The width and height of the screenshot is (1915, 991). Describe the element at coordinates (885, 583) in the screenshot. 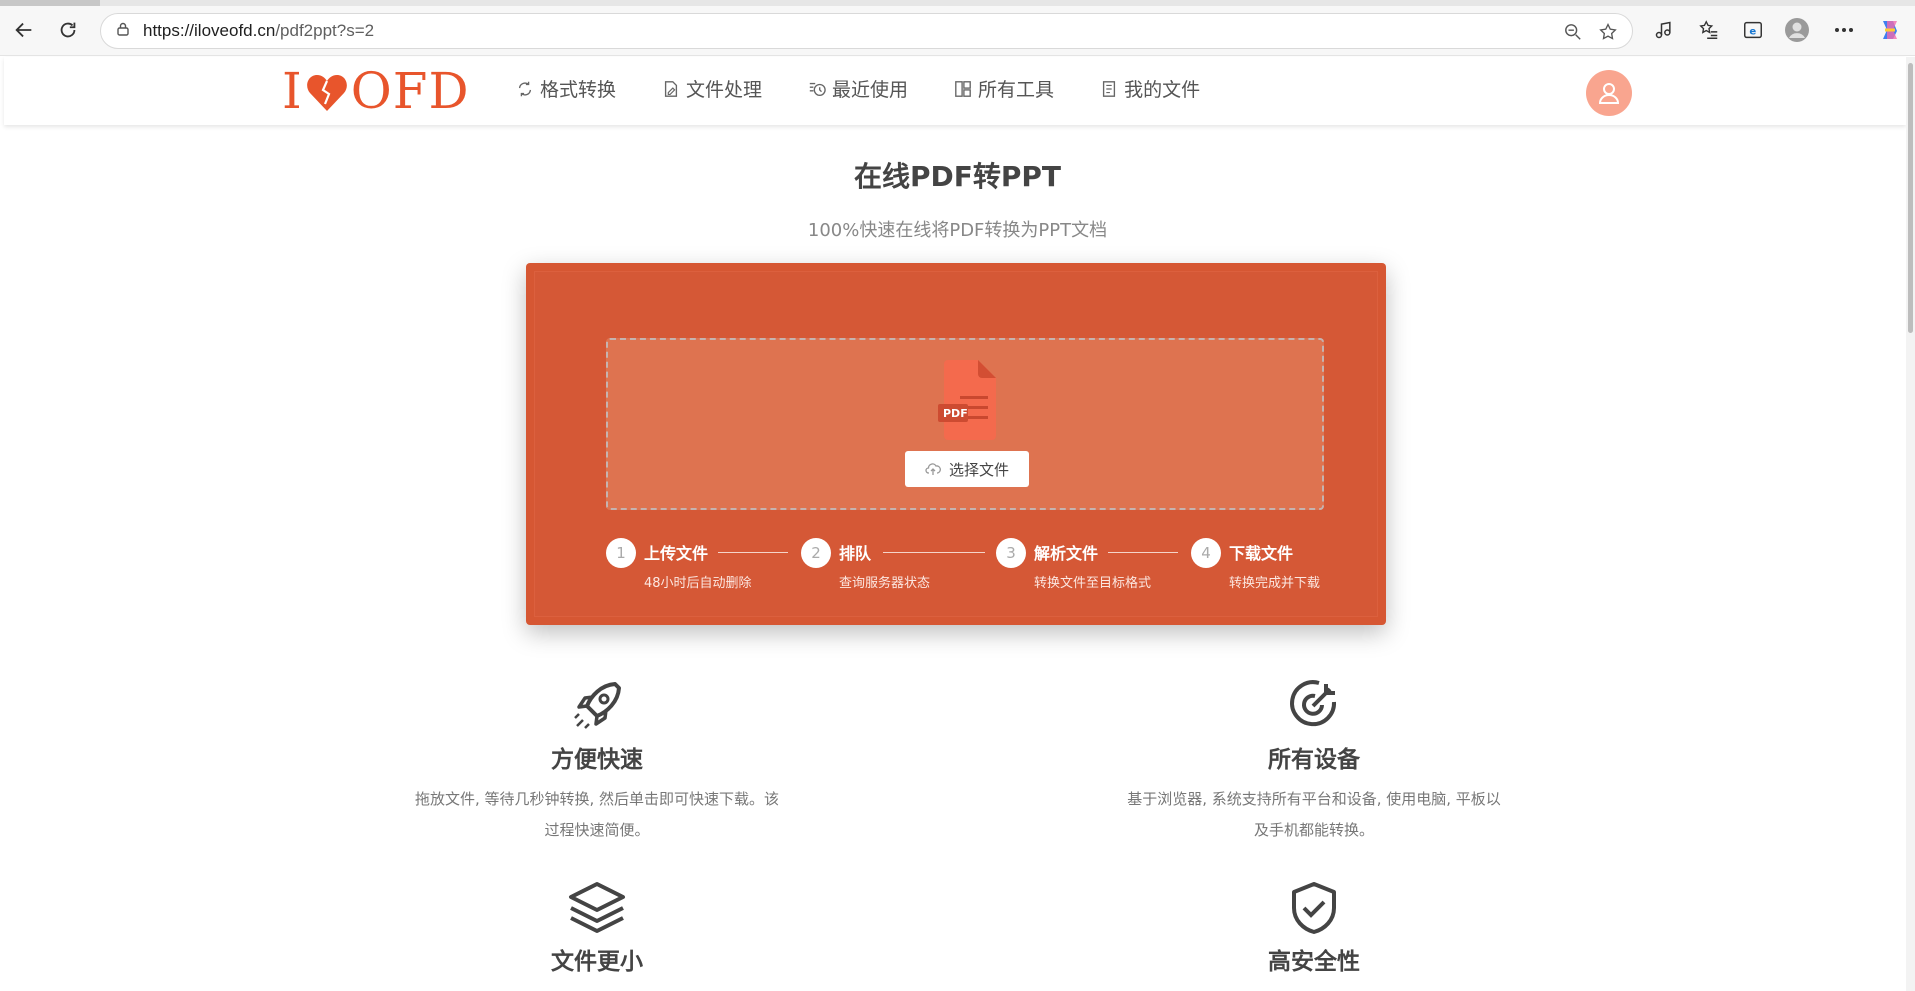

I see `step-desc: 查询服务器状态` at that location.